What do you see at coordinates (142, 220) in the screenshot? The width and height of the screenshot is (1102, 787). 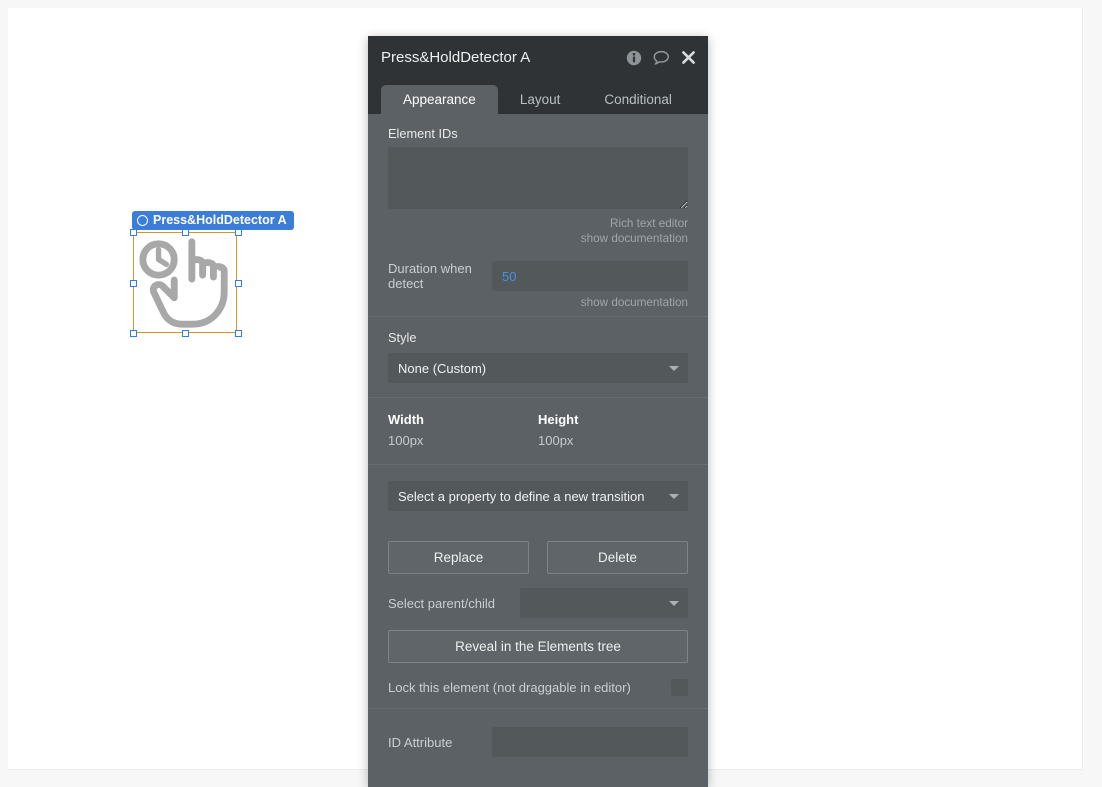 I see `circle-icon` at bounding box center [142, 220].